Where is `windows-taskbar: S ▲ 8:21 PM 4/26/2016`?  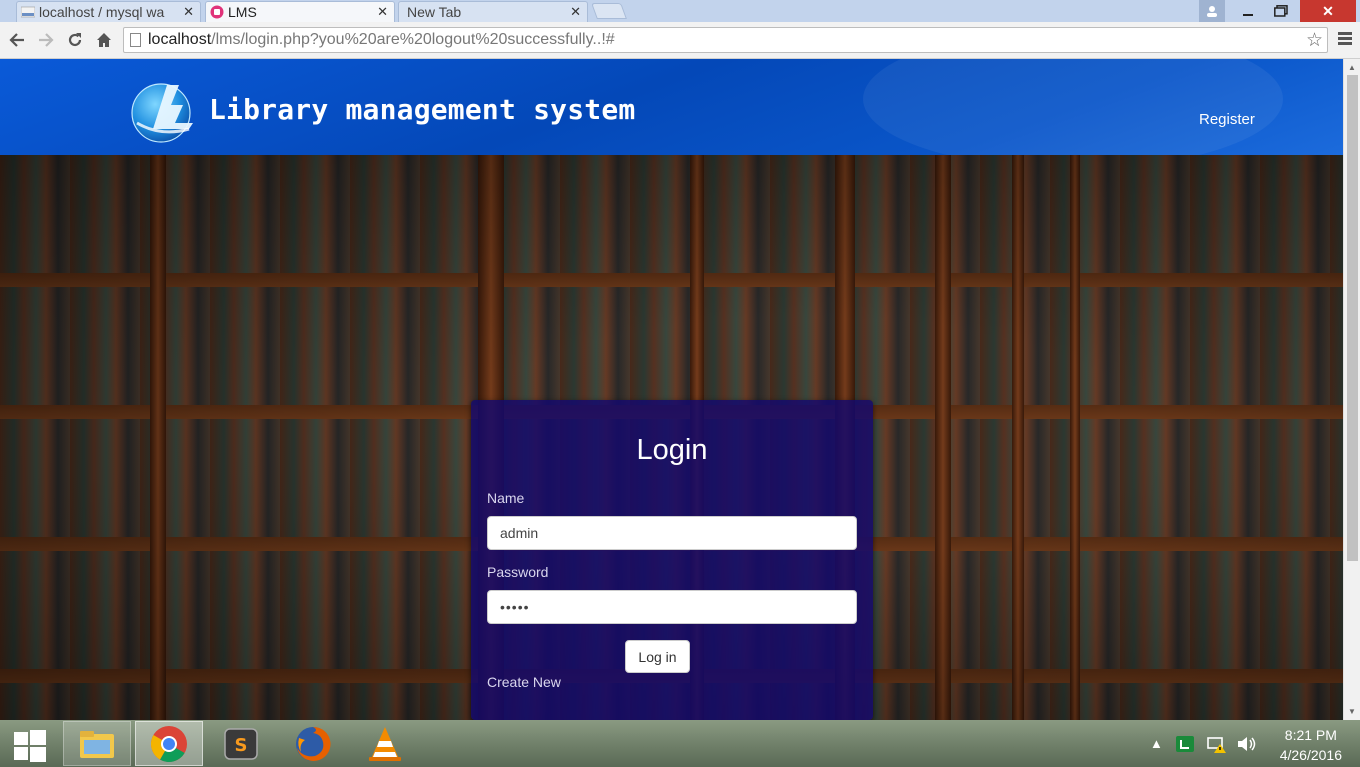
windows-taskbar: S ▲ 8:21 PM 4/26/2016 is located at coordinates (680, 743).